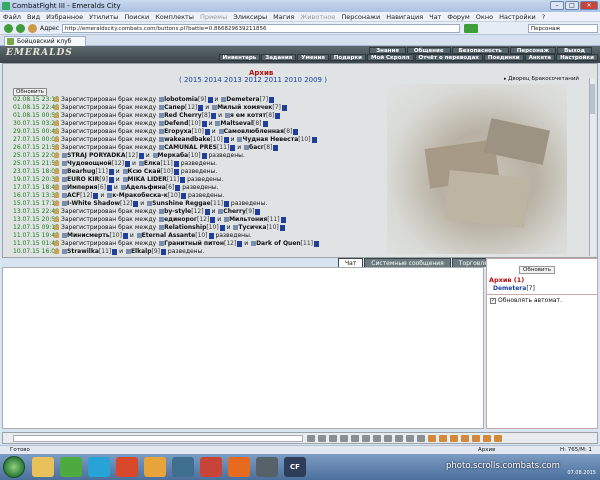 This screenshot has width=600, height=480. Describe the element at coordinates (147, 179) in the screenshot. I see `user-b: MIKA LIDER` at that location.